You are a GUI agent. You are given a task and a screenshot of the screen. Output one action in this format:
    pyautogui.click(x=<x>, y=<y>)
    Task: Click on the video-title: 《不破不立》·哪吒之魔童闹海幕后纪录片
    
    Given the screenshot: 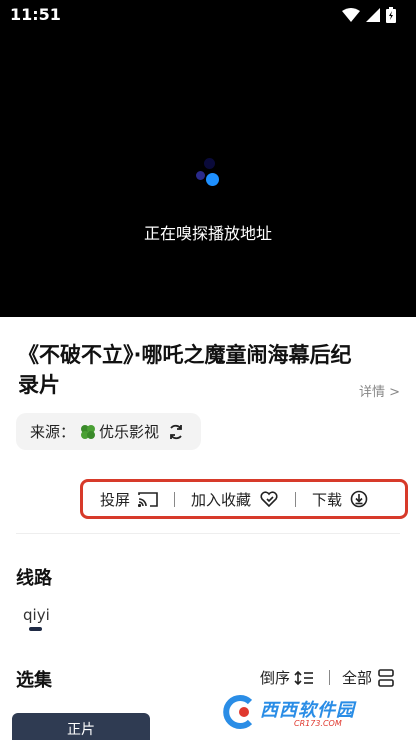 What is the action you would take?
    pyautogui.click(x=185, y=370)
    